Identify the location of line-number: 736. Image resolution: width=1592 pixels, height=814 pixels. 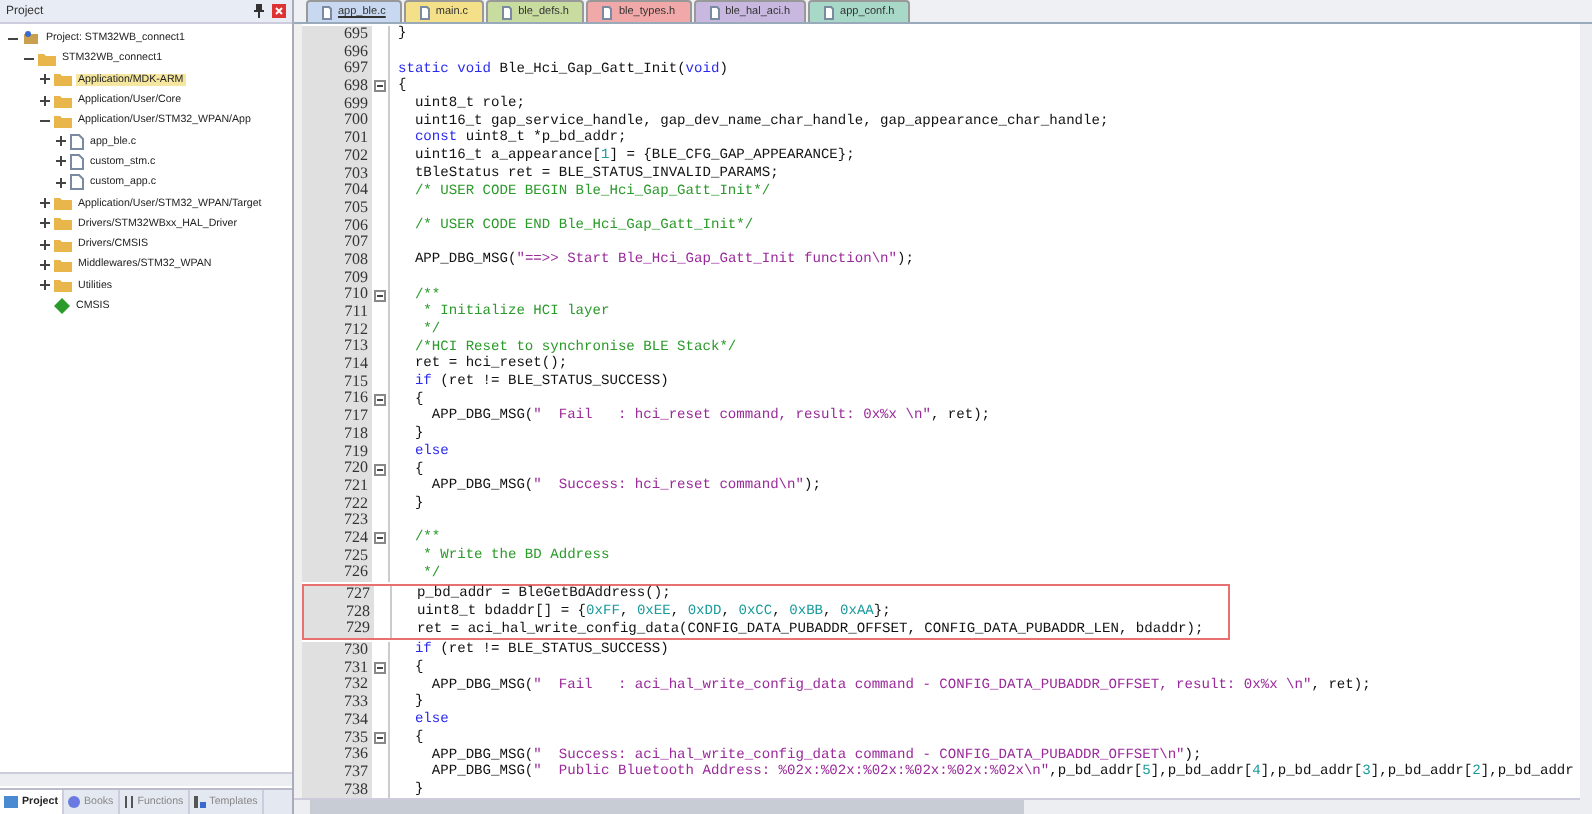
(337, 755).